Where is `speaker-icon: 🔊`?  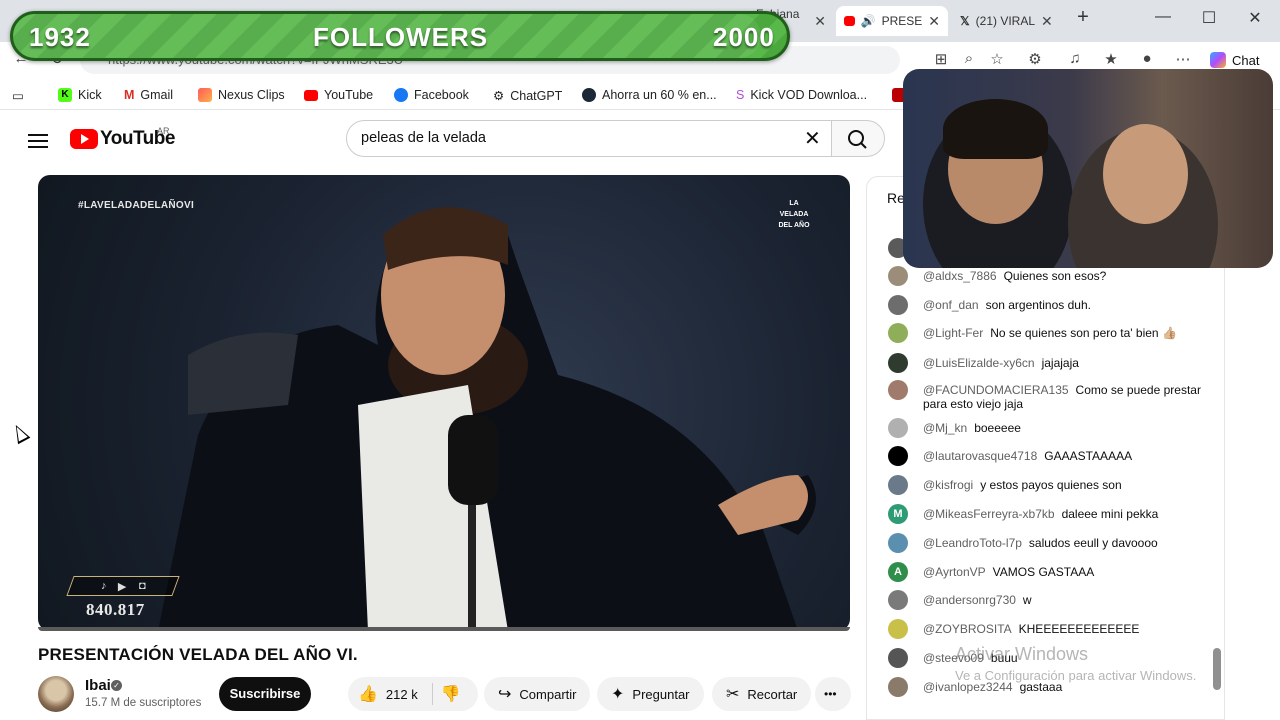 speaker-icon: 🔊 is located at coordinates (868, 21).